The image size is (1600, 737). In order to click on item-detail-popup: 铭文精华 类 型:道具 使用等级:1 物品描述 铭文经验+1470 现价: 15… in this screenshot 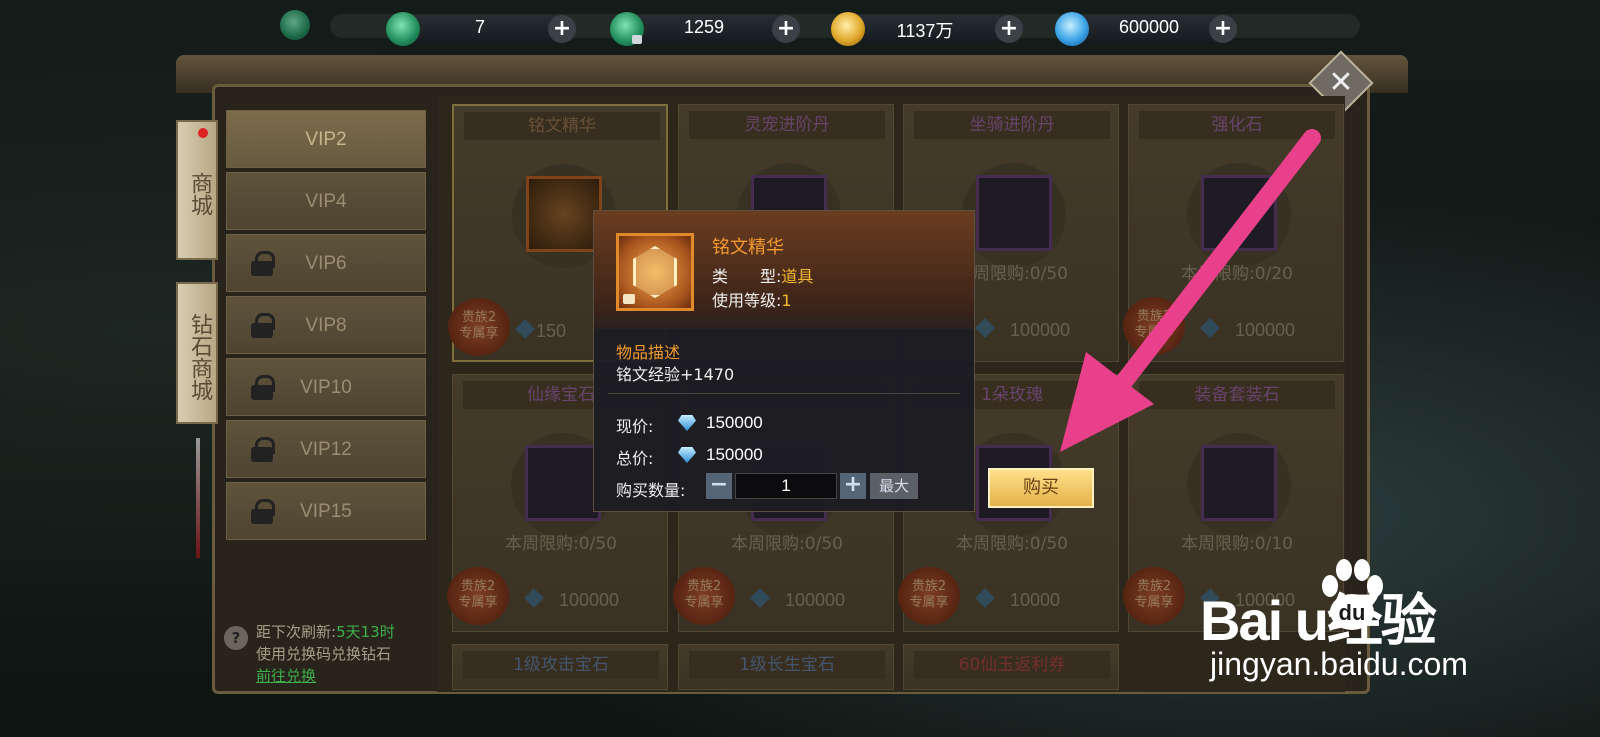, I will do `click(784, 361)`.